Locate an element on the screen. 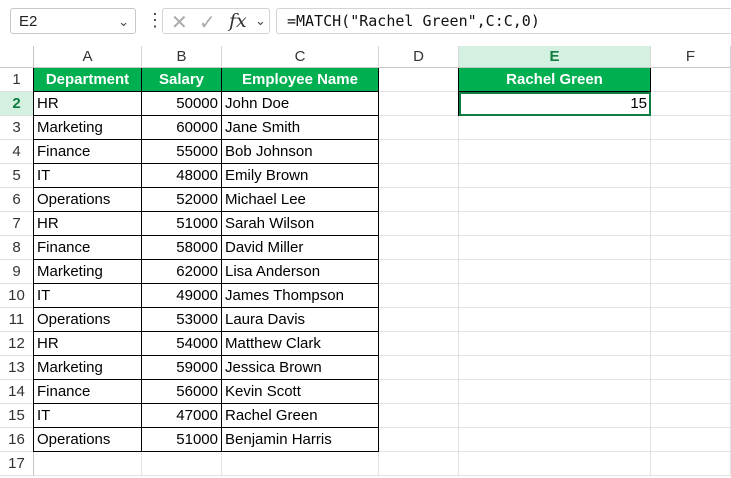 The width and height of the screenshot is (731, 478). table-cell: 48000 is located at coordinates (182, 176).